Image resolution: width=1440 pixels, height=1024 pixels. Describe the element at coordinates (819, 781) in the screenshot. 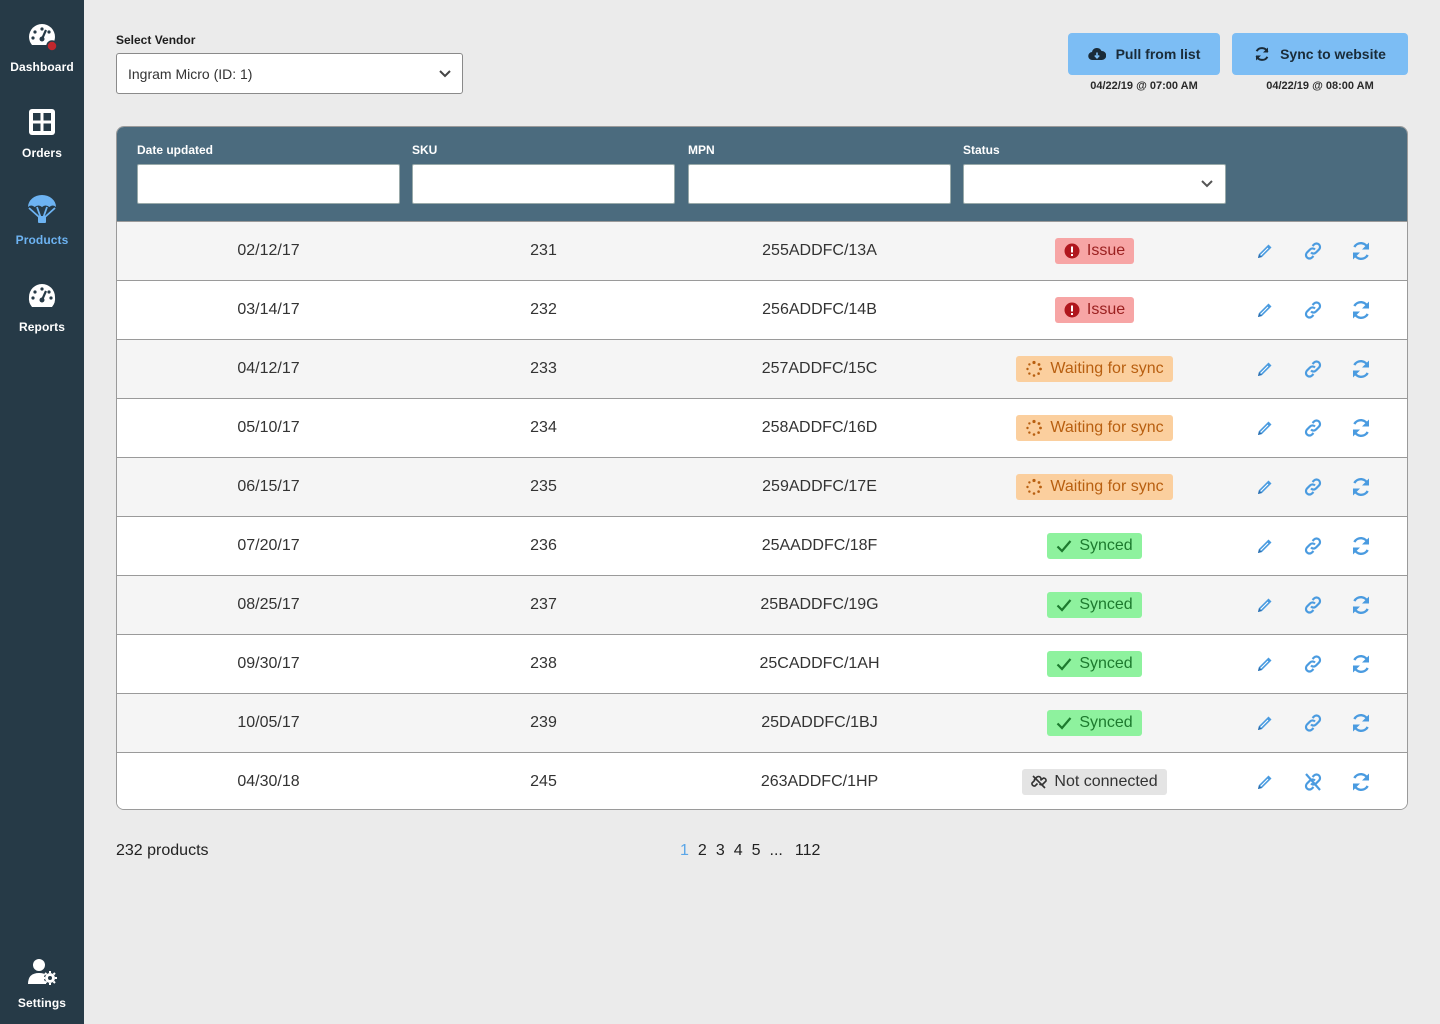

I see `mpn-cell: 263ADDFC/1HP` at that location.